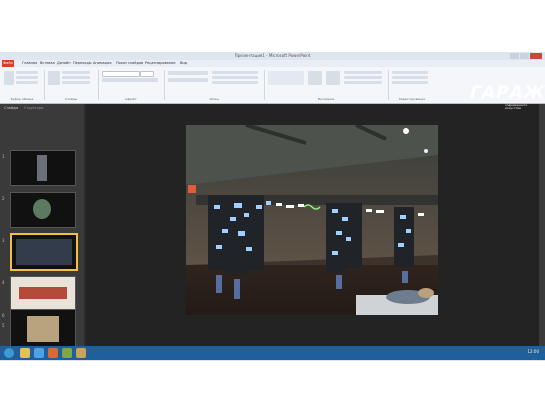 The width and height of the screenshot is (545, 409). Describe the element at coordinates (82, 63) in the screenshot. I see `tab-transitions: Переходы` at that location.